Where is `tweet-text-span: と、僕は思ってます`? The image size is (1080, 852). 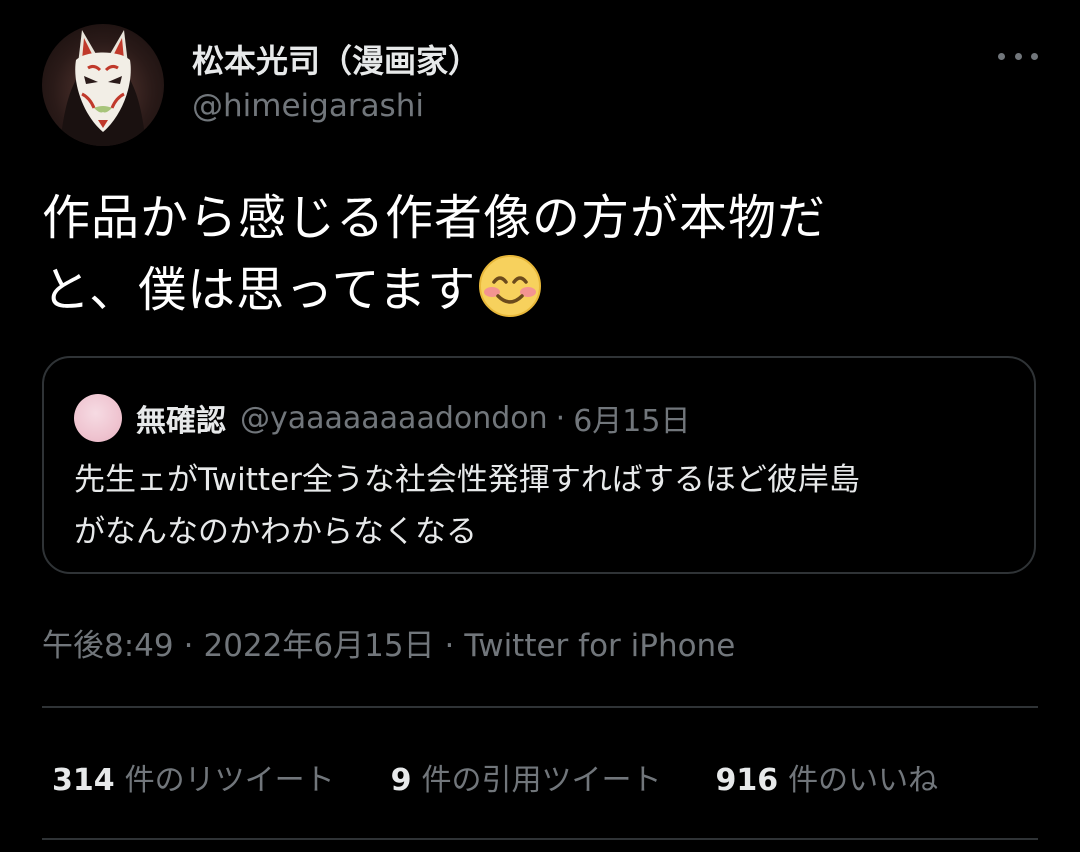
tweet-text-span: と、僕は思ってます is located at coordinates (259, 290).